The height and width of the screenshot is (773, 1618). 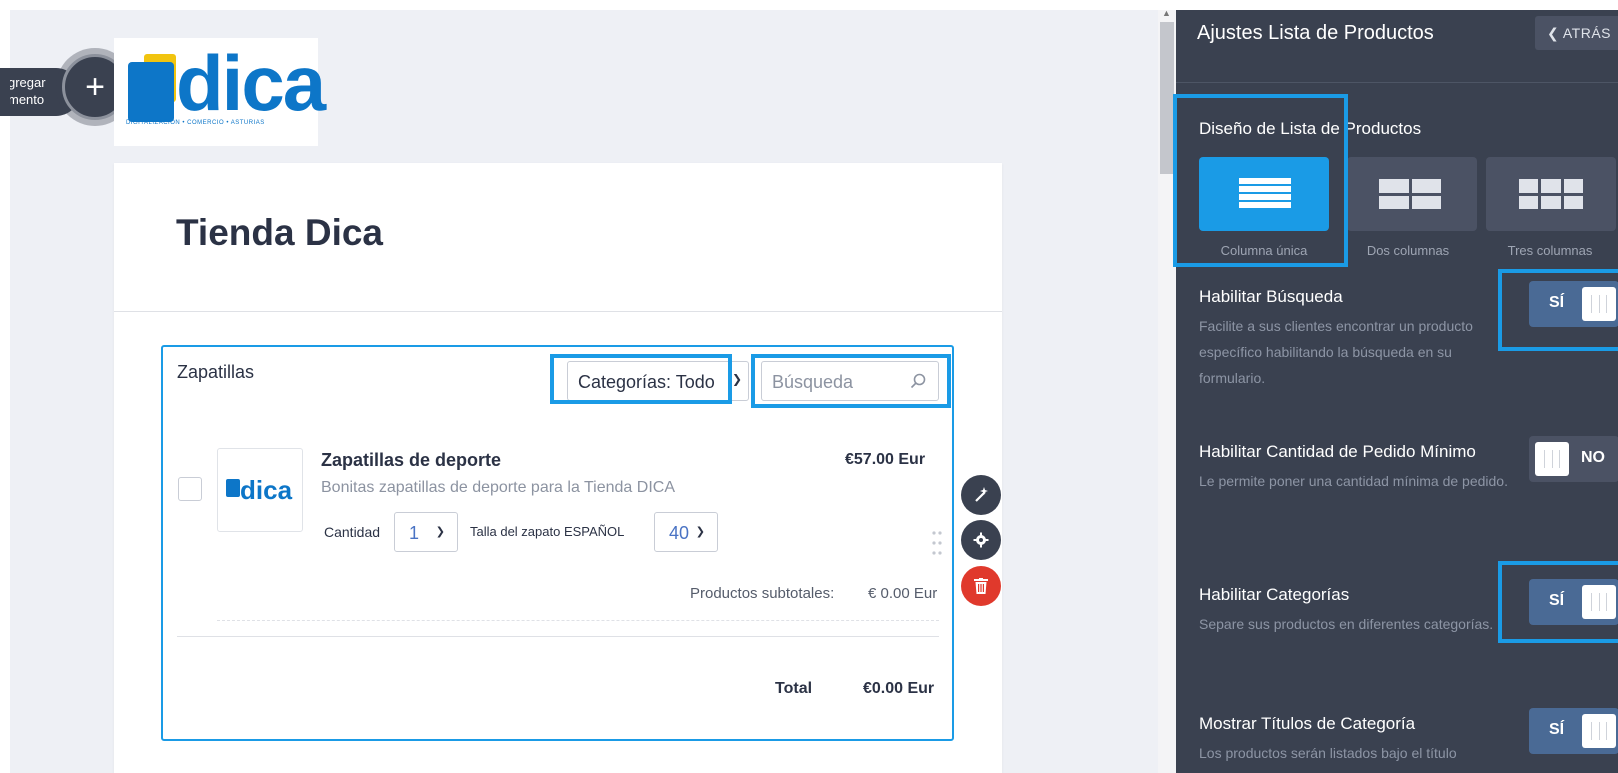 What do you see at coordinates (1593, 457) in the screenshot?
I see `toggle-state: NO` at bounding box center [1593, 457].